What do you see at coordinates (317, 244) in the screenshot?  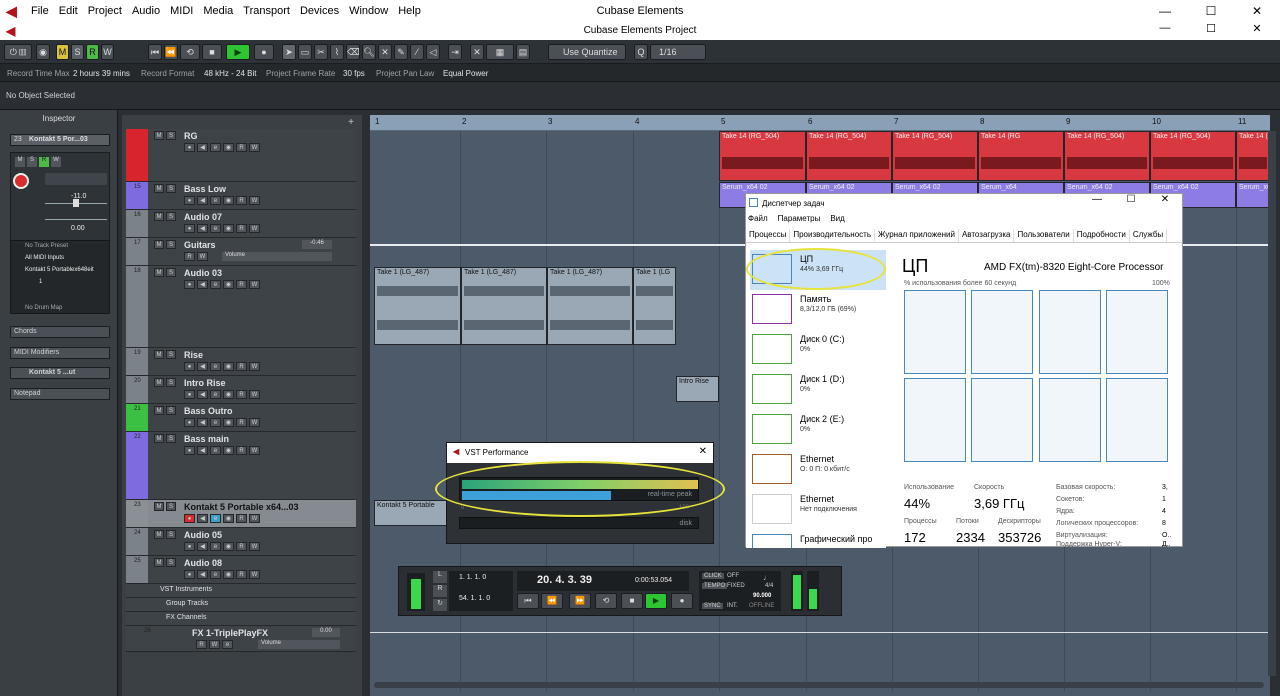 I see `track-volume-value: -0.46` at bounding box center [317, 244].